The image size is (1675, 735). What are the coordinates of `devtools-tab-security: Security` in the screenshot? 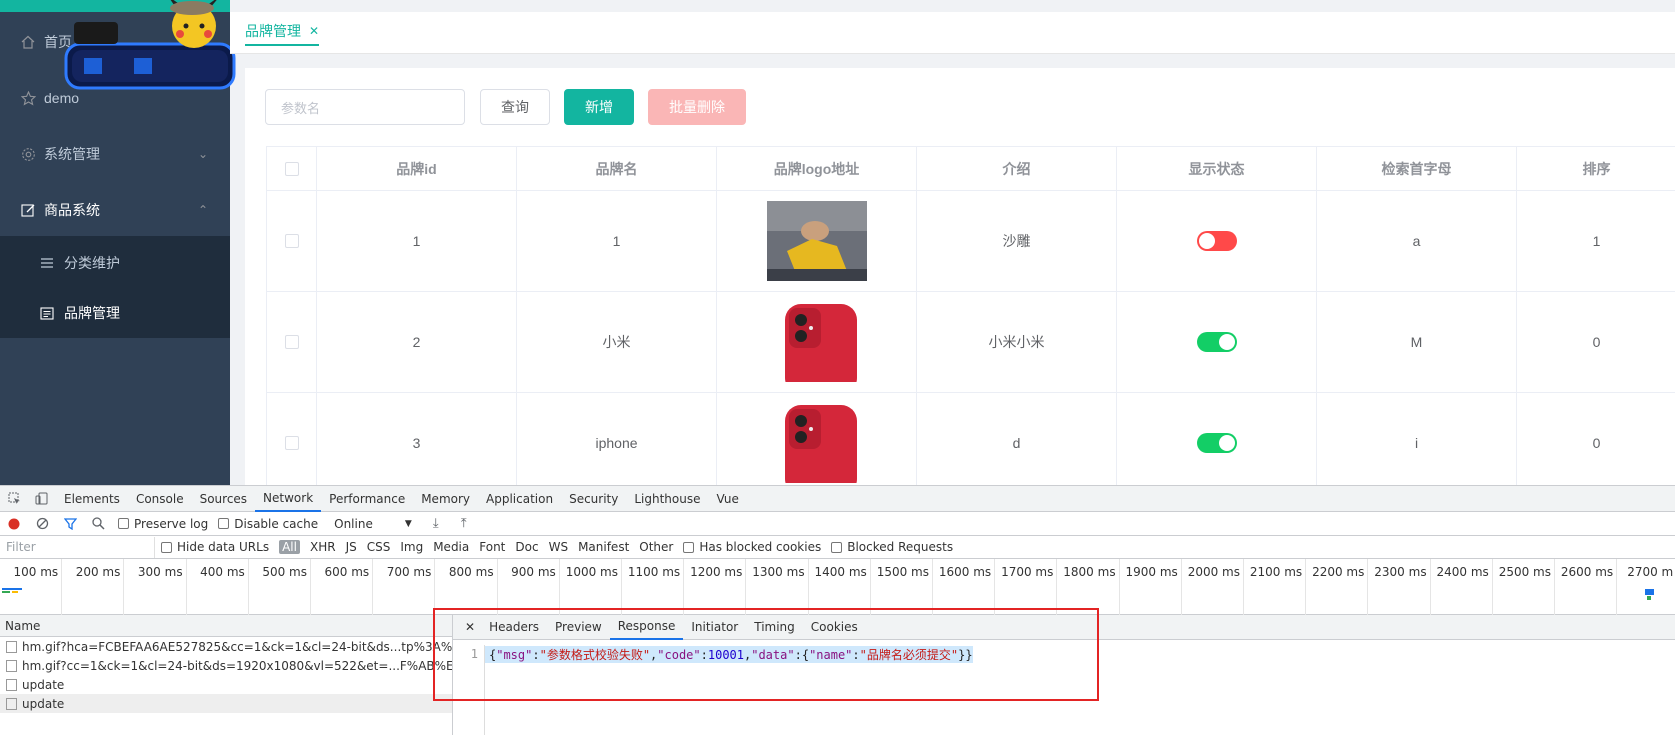 It's located at (593, 499).